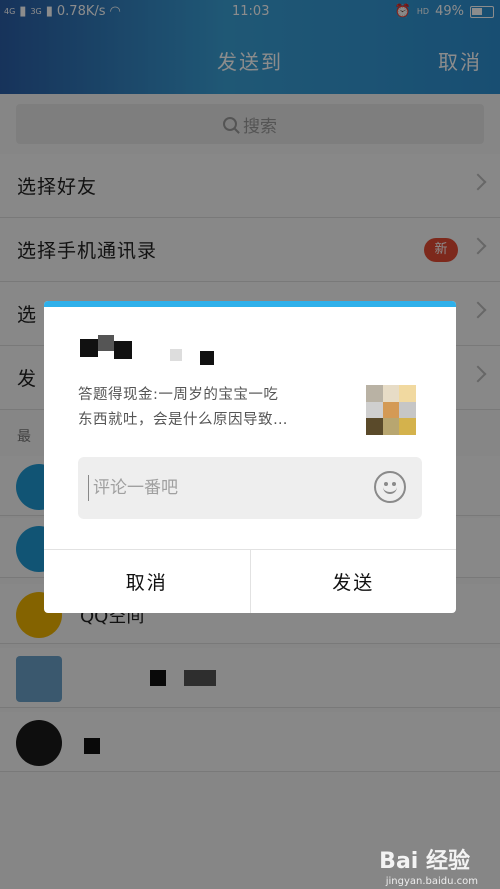 This screenshot has height=889, width=500. What do you see at coordinates (223, 488) in the screenshot?
I see `comment-input` at bounding box center [223, 488].